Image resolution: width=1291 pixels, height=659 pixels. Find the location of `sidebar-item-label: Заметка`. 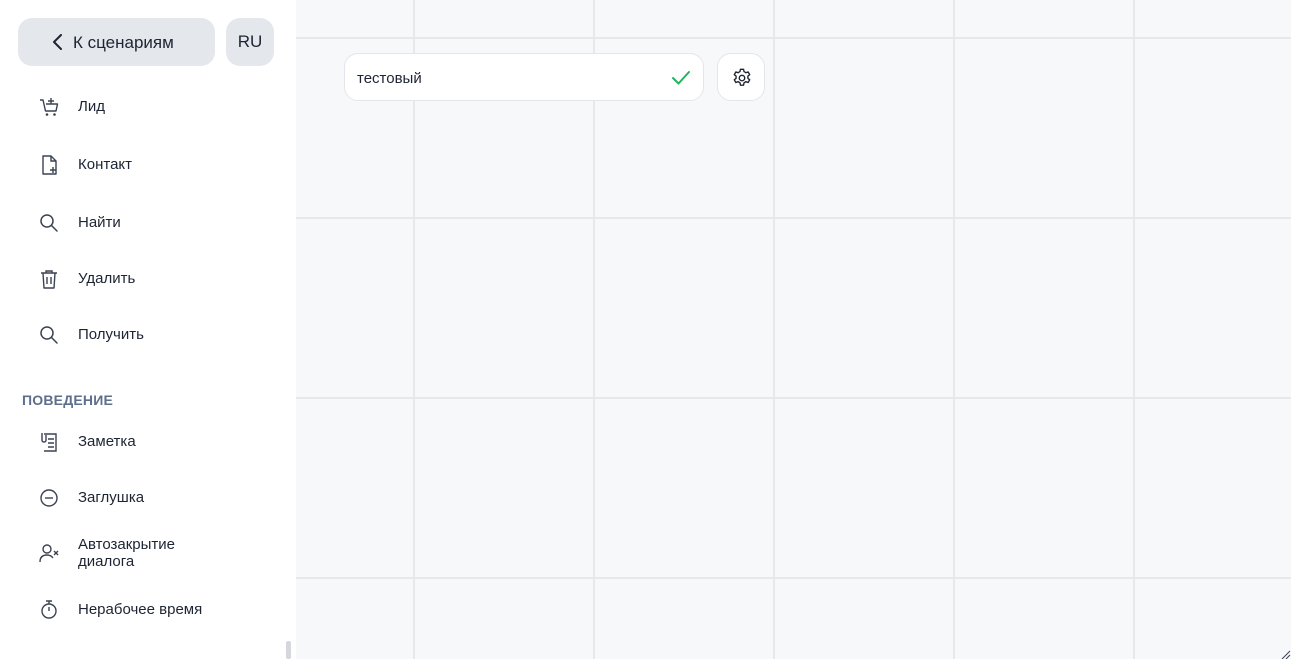

sidebar-item-label: Заметка is located at coordinates (107, 441).